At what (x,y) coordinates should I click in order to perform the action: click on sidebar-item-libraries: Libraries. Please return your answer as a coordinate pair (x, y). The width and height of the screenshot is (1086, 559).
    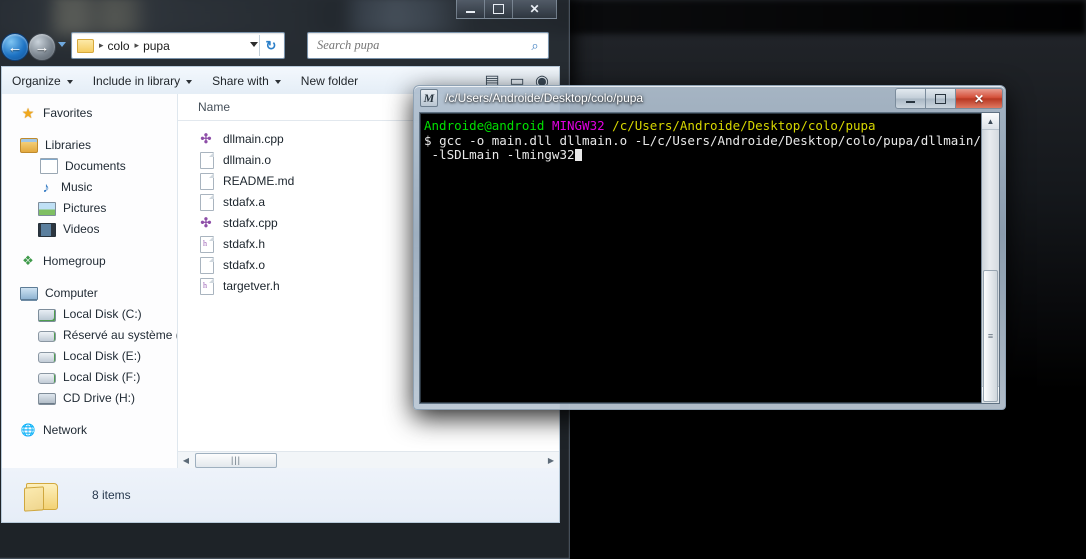
    Looking at the image, I should click on (89, 144).